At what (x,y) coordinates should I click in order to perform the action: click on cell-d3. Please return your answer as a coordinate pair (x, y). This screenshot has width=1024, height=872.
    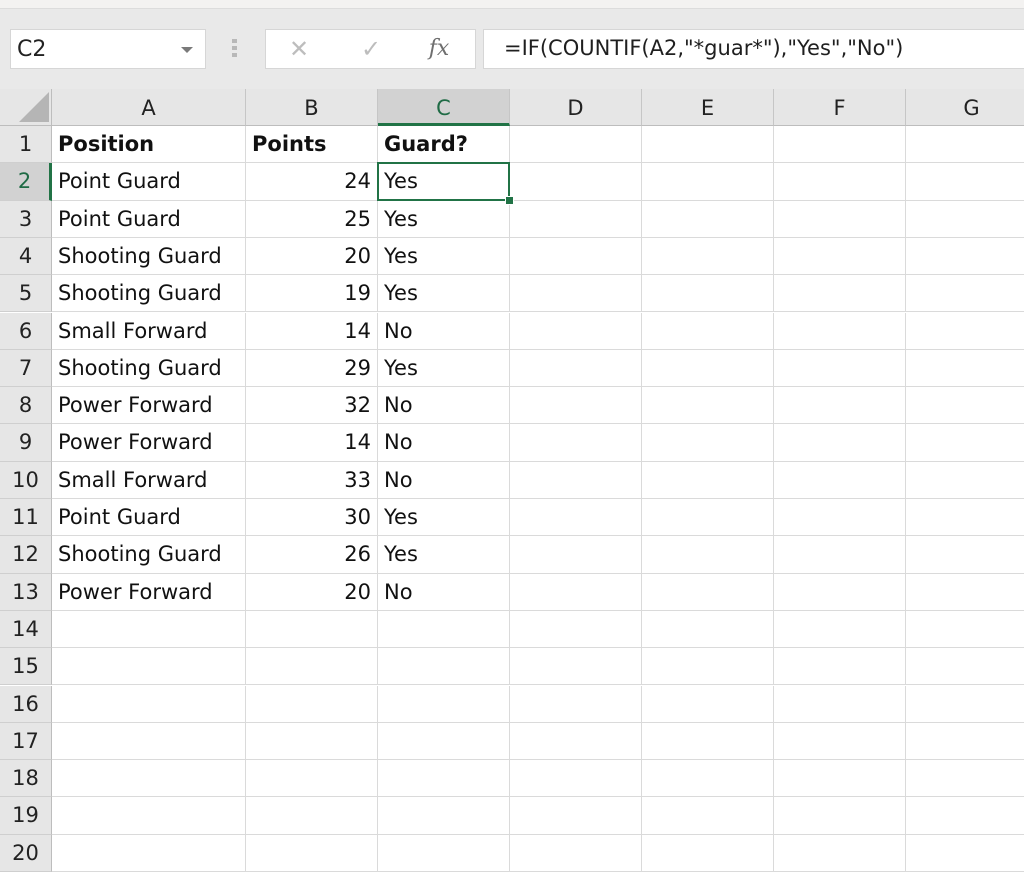
    Looking at the image, I should click on (576, 219).